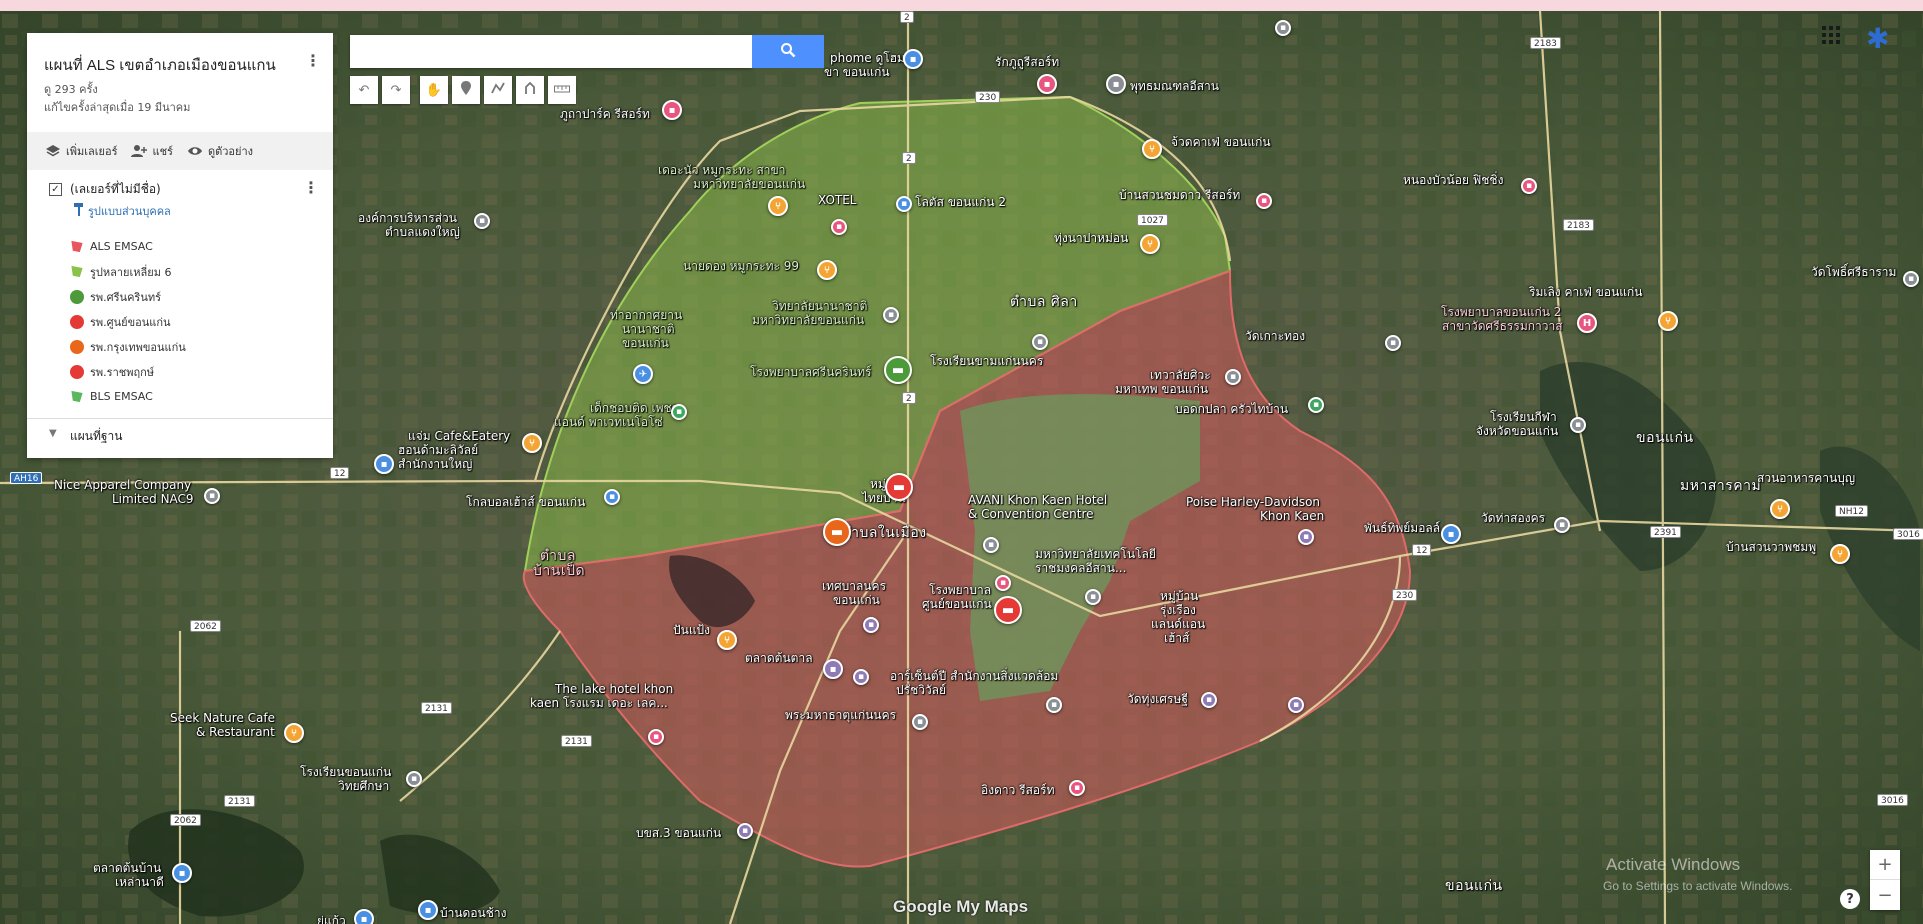 The height and width of the screenshot is (924, 1923). I want to click on measure-button, so click(562, 90).